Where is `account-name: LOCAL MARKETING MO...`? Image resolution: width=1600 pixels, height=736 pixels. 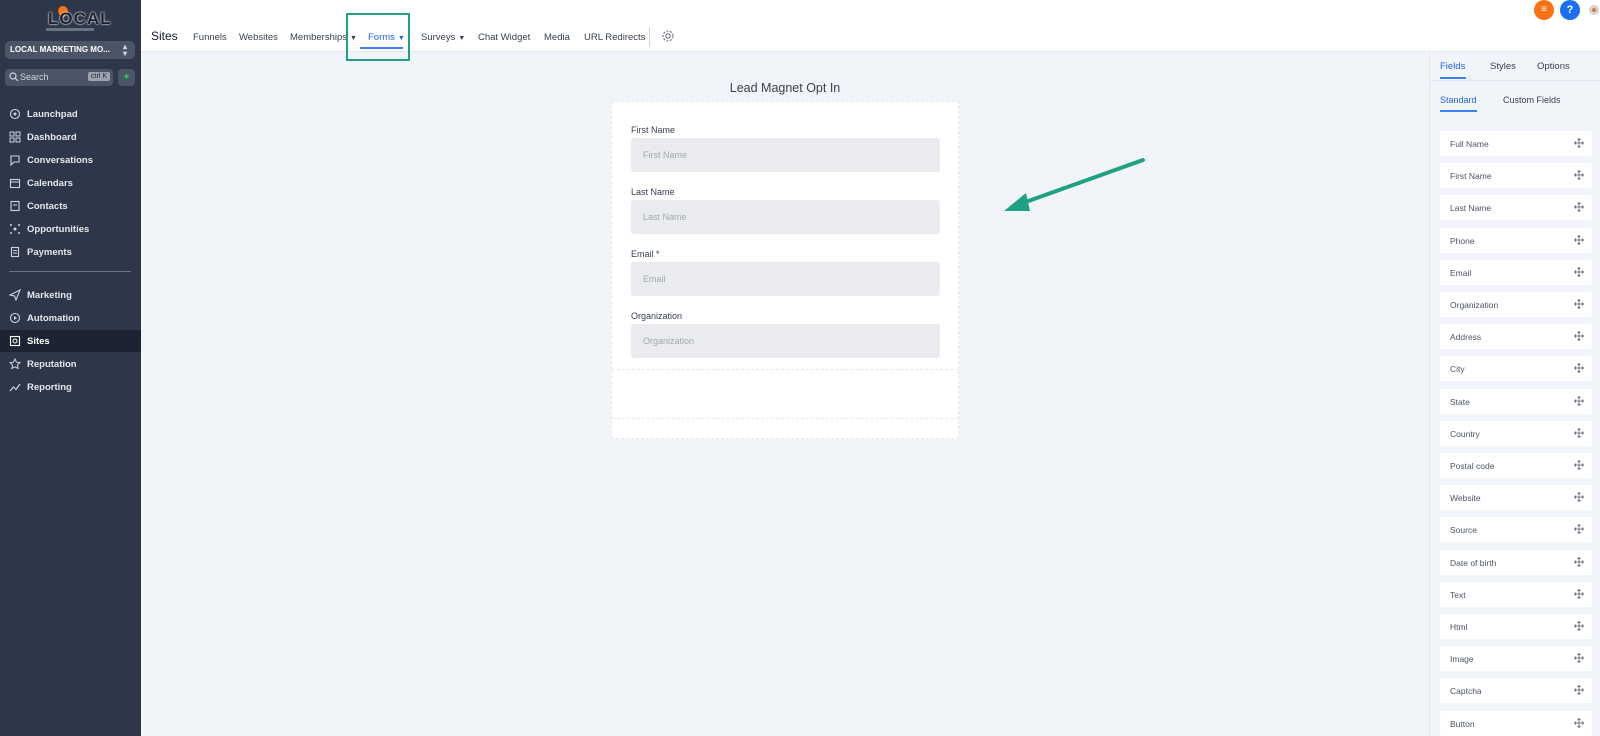
account-name: LOCAL MARKETING MO... is located at coordinates (60, 49).